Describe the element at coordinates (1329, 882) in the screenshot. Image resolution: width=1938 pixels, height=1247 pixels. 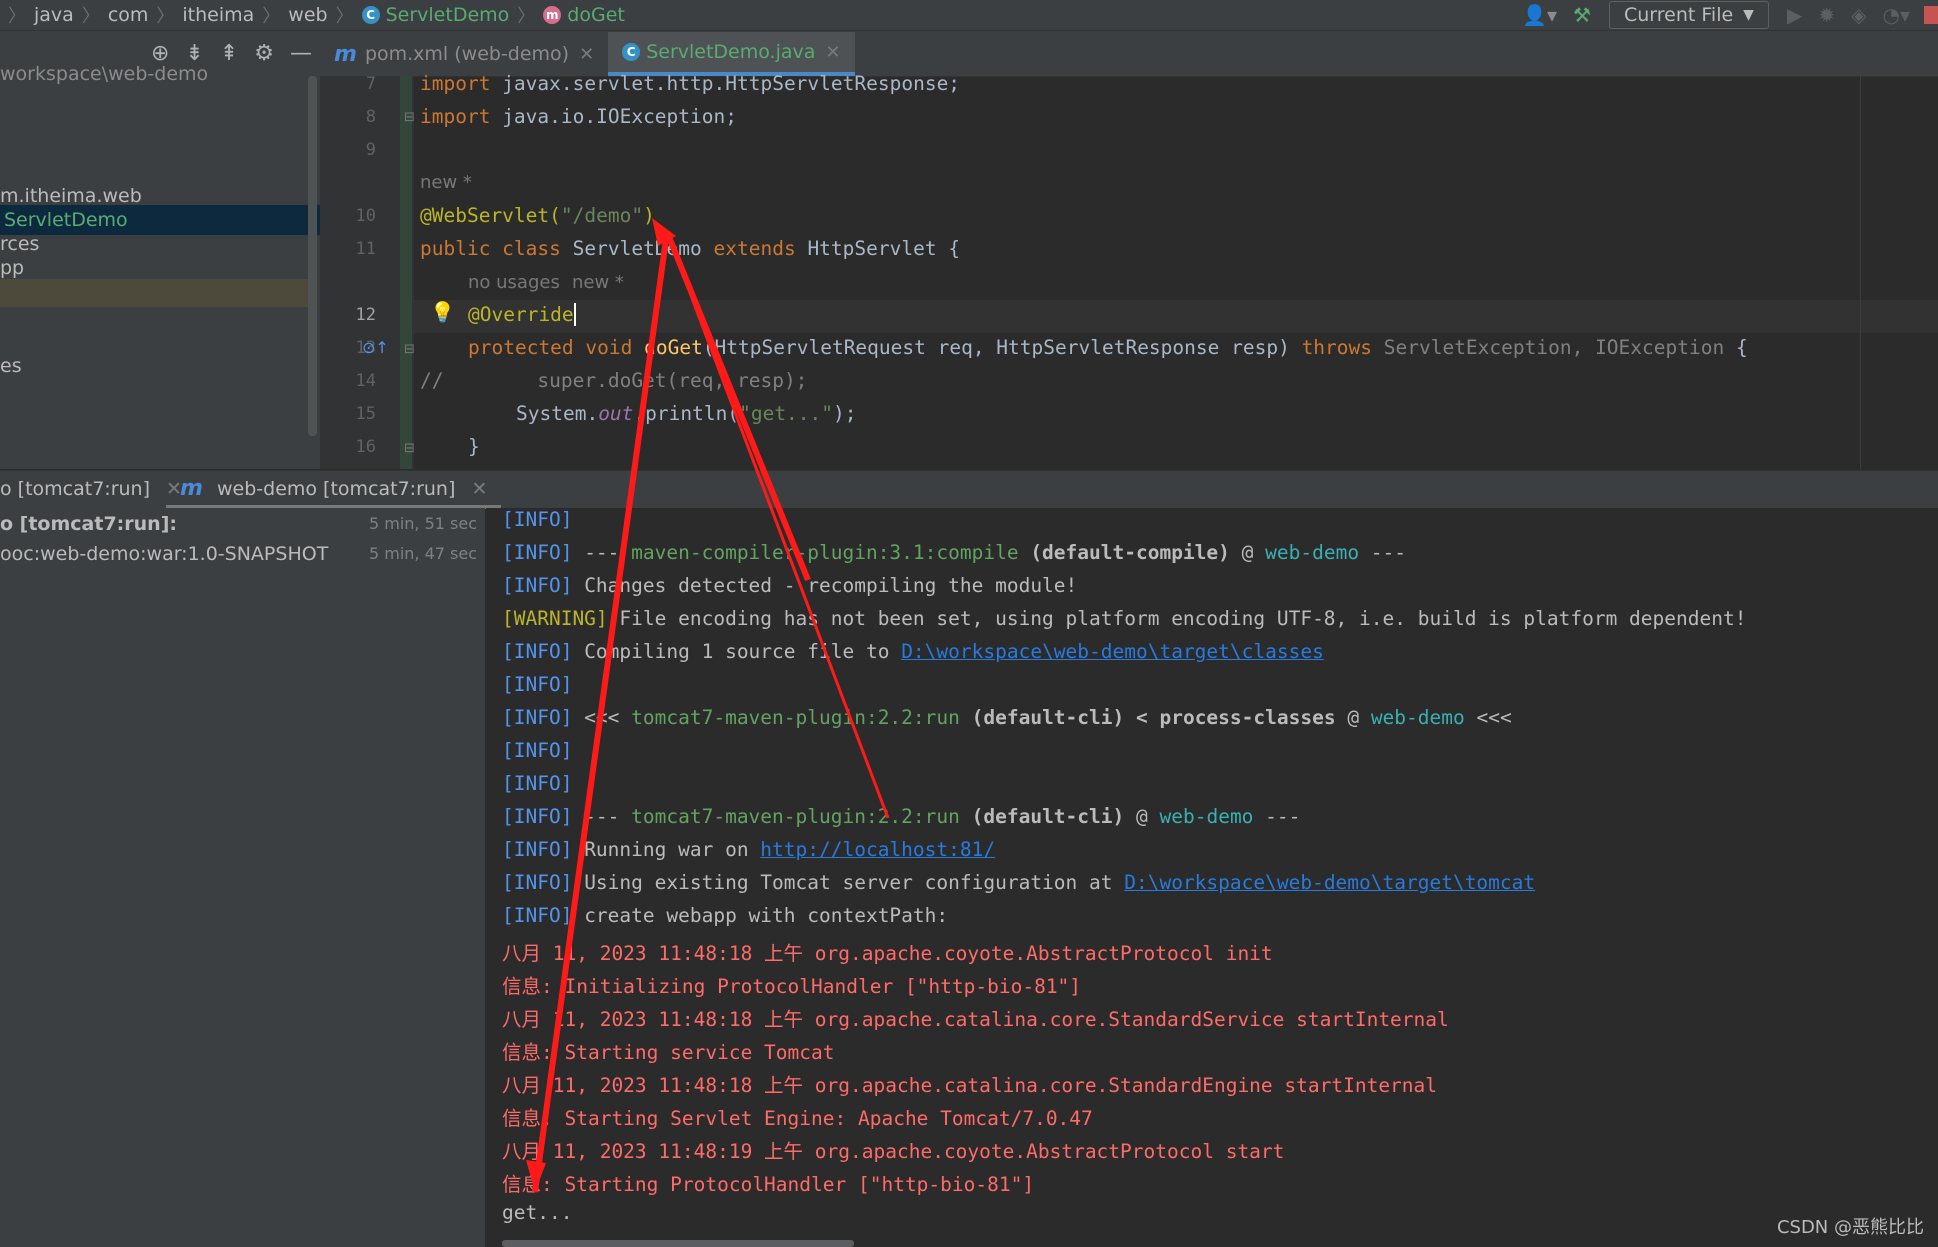
I see `console-link: D:\workspace\web-demo\target\tomcat` at that location.